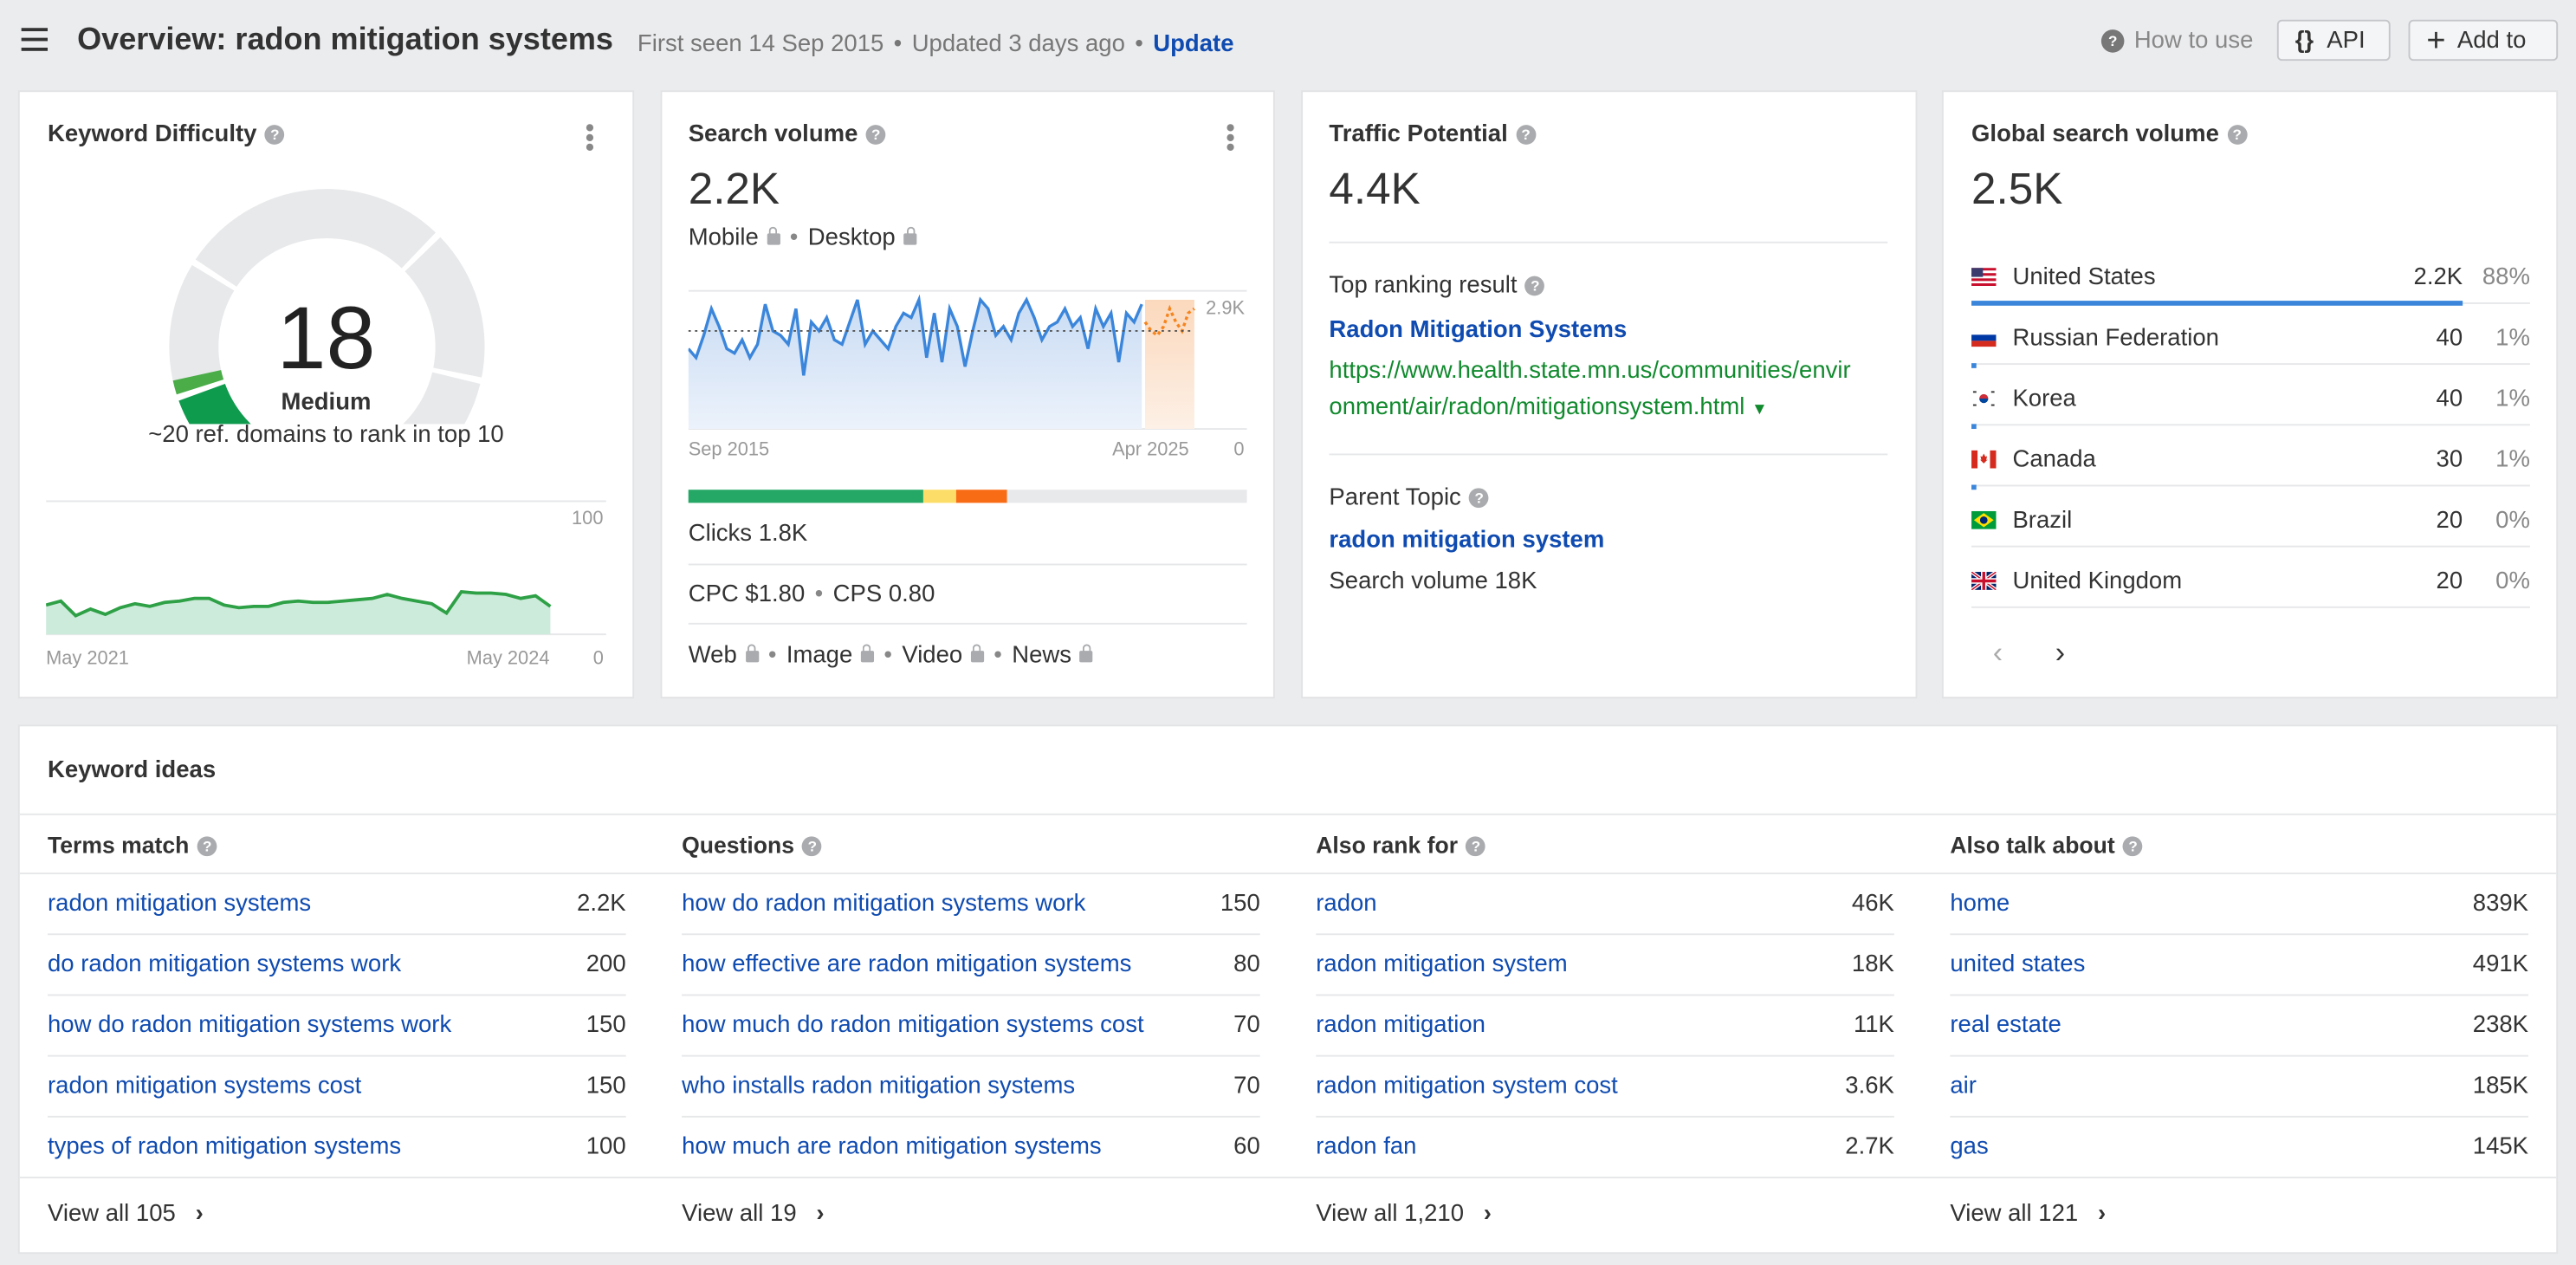 The height and width of the screenshot is (1265, 2576). What do you see at coordinates (326, 402) in the screenshot?
I see `kd-level: Medium` at bounding box center [326, 402].